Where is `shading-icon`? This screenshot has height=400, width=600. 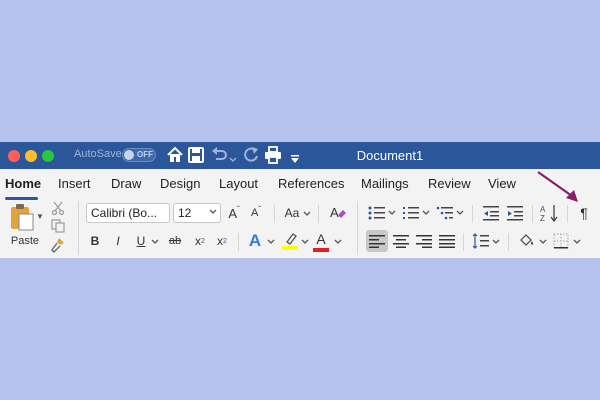 shading-icon is located at coordinates (527, 241).